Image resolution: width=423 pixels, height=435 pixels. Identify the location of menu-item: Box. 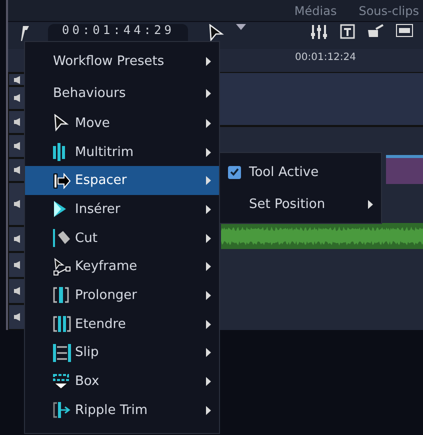
(122, 381).